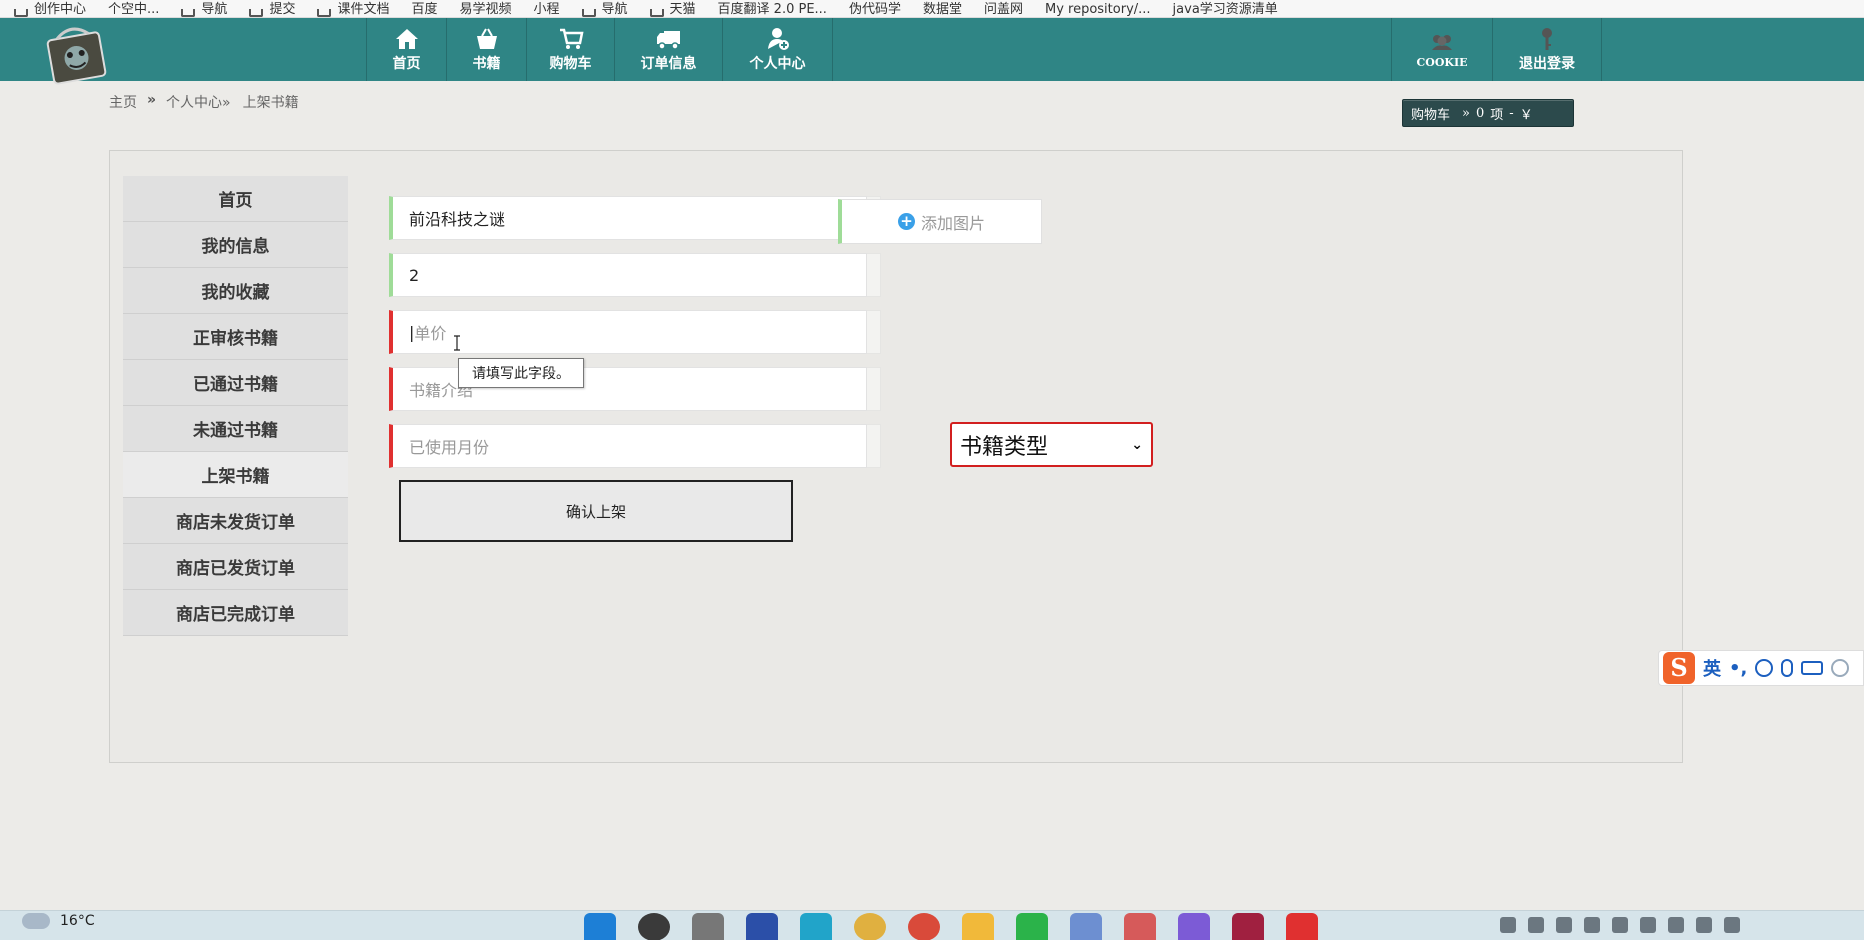 The image size is (1864, 940). Describe the element at coordinates (486, 38) in the screenshot. I see `basket-icon` at that location.